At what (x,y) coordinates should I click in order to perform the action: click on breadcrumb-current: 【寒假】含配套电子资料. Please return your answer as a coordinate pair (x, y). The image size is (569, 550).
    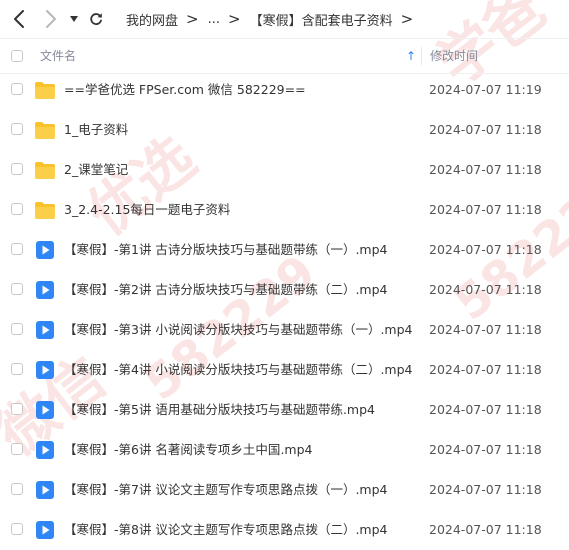
    Looking at the image, I should click on (321, 19).